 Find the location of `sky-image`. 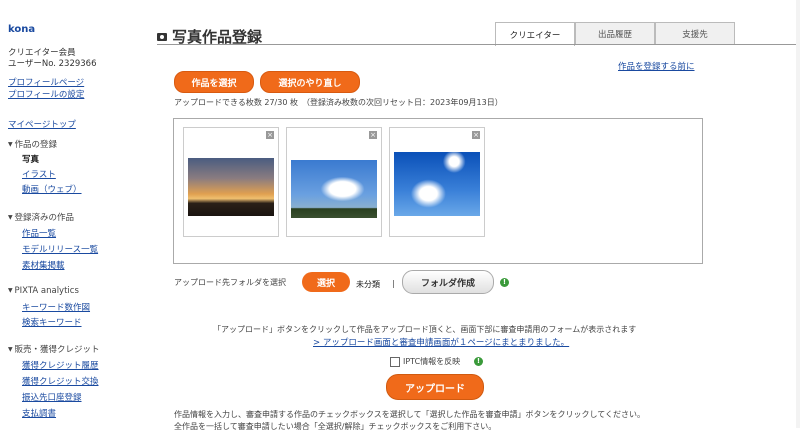

sky-image is located at coordinates (437, 184).